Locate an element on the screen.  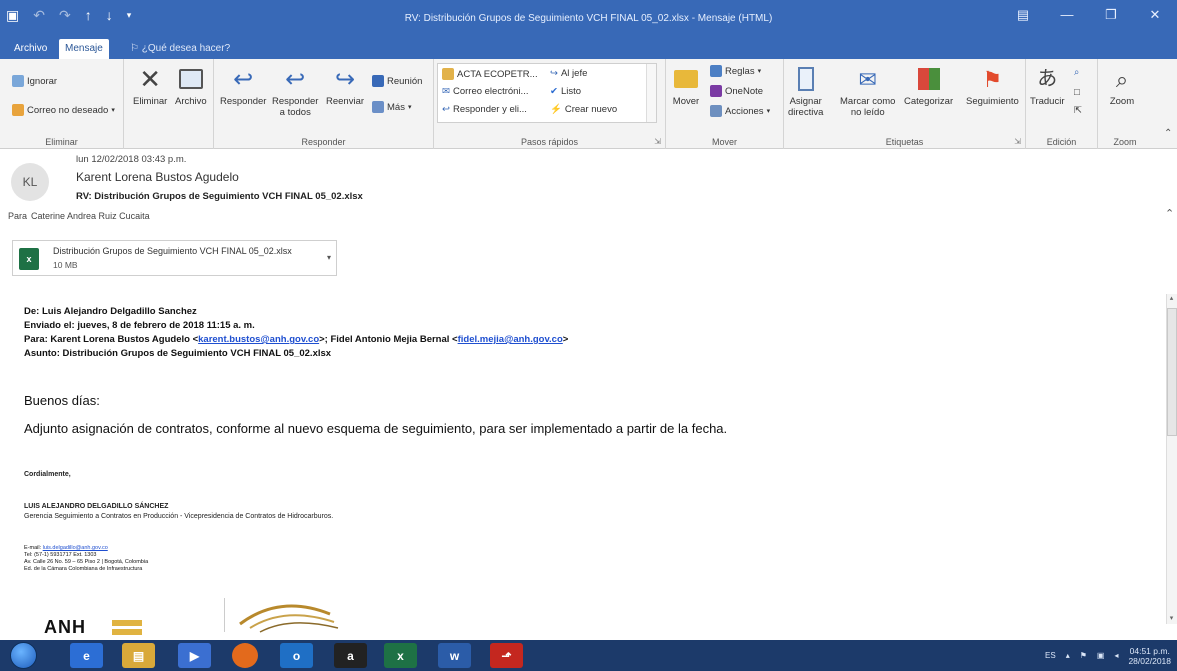
categorize-label: Categorizar is located at coordinates (929, 101).